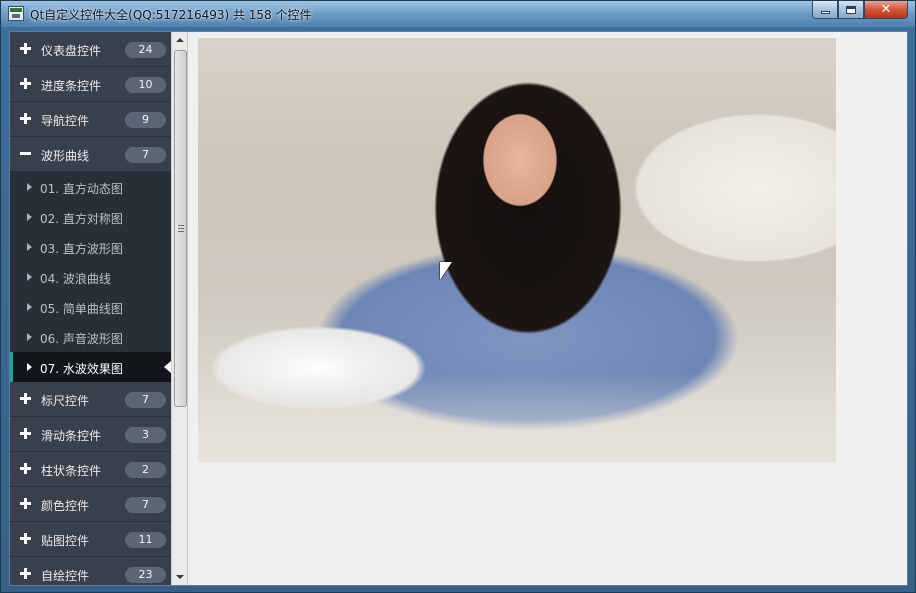 The width and height of the screenshot is (916, 593). I want to click on nav-item-label: 03. 直方波形图, so click(81, 249).